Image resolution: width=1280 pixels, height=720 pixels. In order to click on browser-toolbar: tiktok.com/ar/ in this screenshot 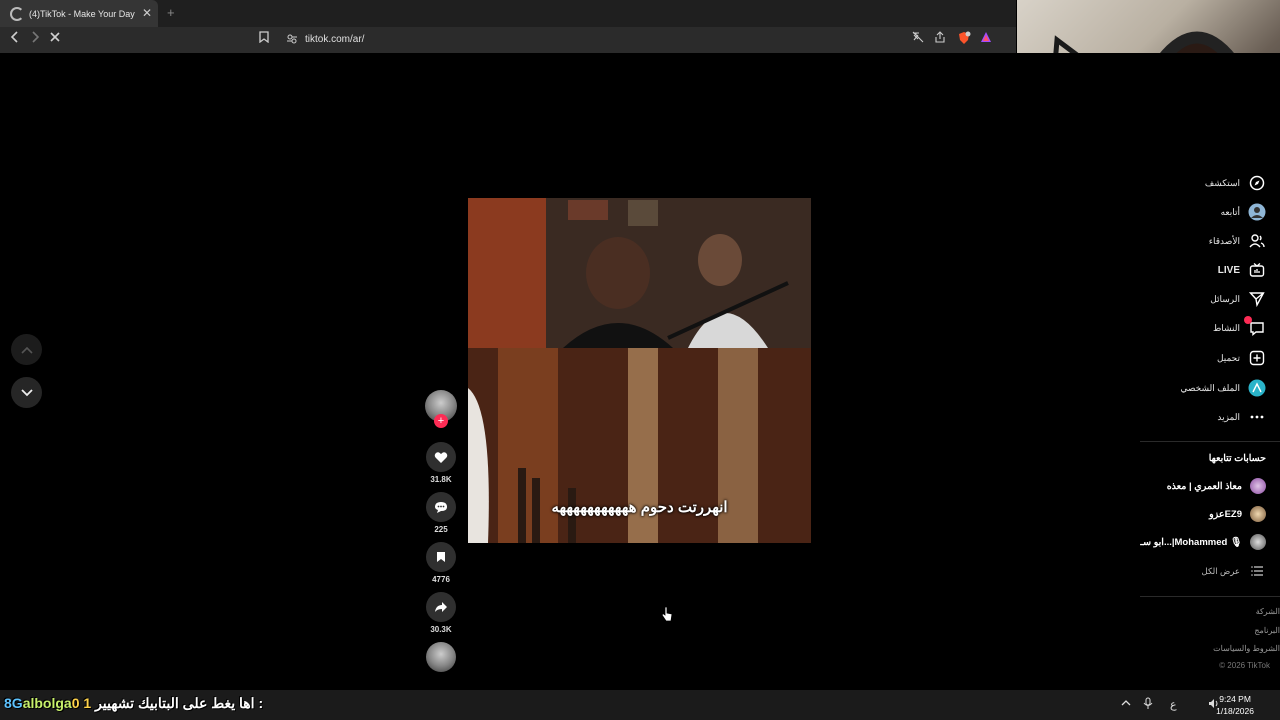, I will do `click(508, 40)`.